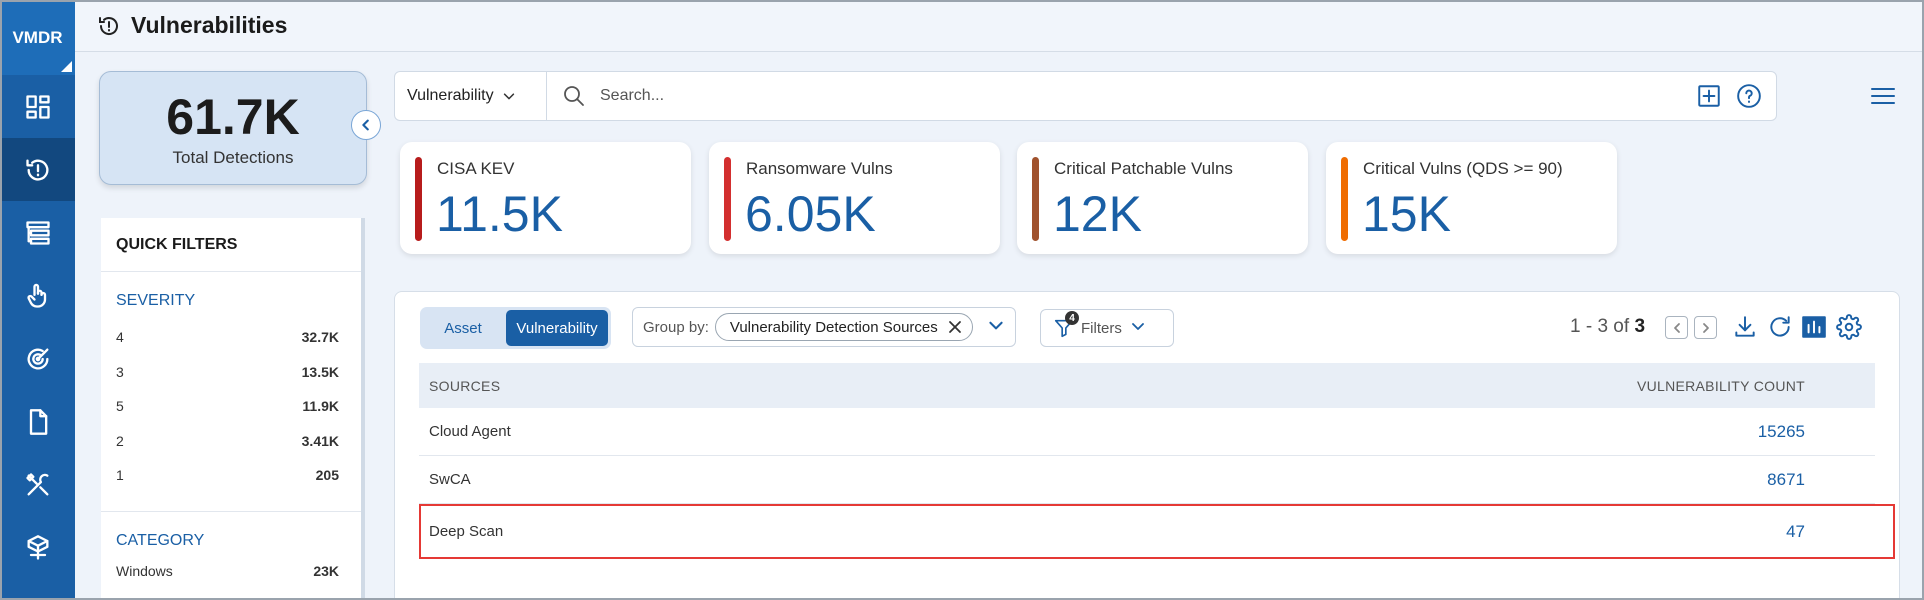 Image resolution: width=1924 pixels, height=600 pixels. Describe the element at coordinates (1709, 96) in the screenshot. I see `add-query-icon` at that location.